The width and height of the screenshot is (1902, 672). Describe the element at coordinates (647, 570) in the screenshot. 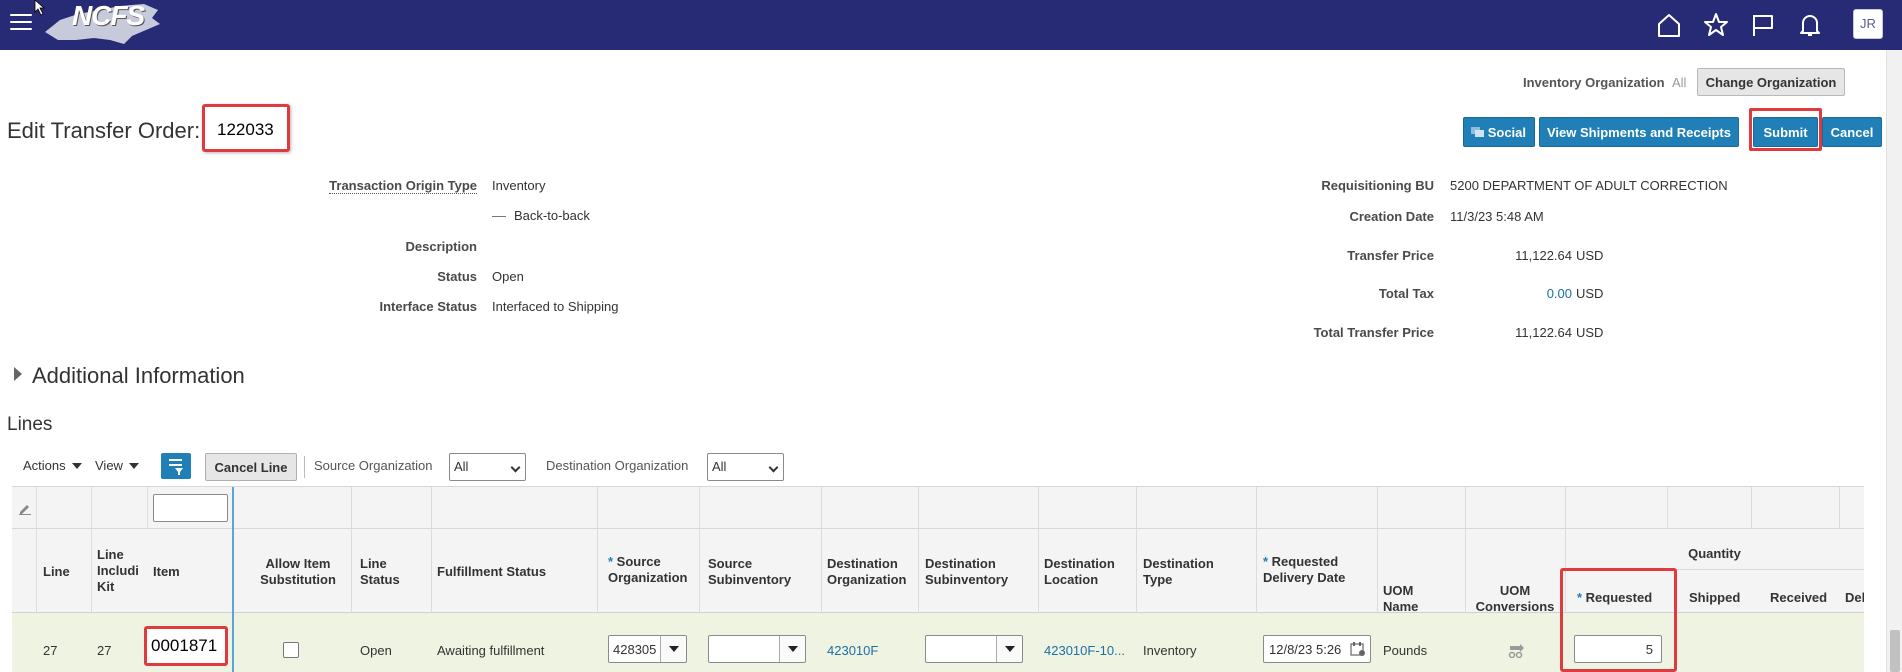

I see `col-header-source-organization: * Source Organization` at that location.